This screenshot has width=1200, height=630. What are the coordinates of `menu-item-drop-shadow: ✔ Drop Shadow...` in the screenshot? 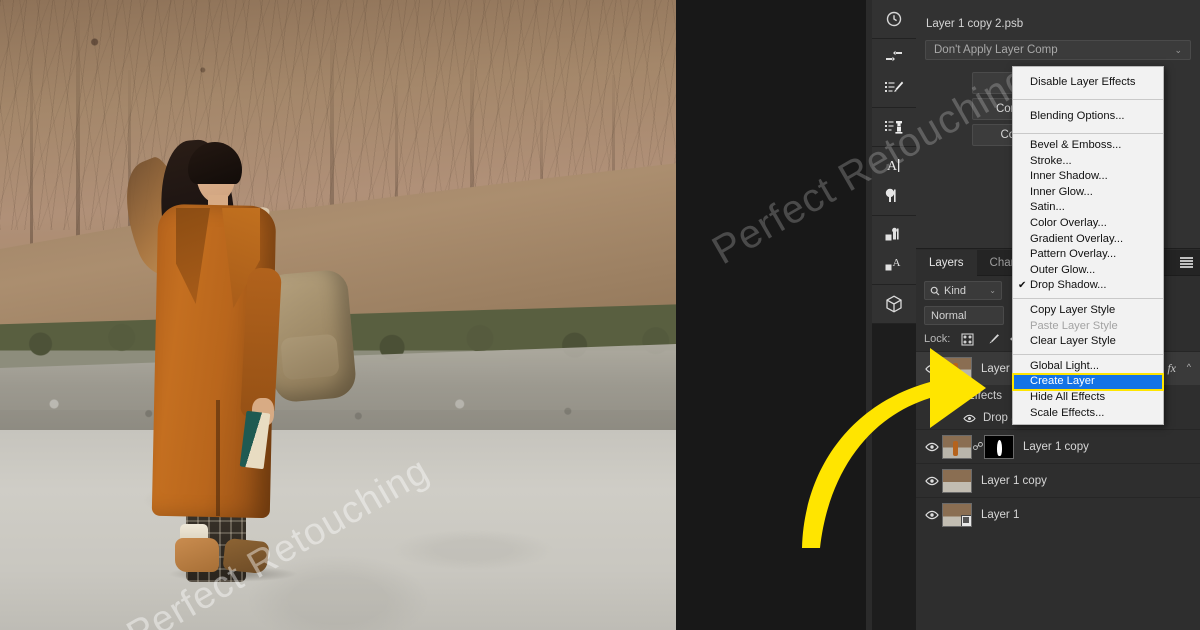 It's located at (1088, 286).